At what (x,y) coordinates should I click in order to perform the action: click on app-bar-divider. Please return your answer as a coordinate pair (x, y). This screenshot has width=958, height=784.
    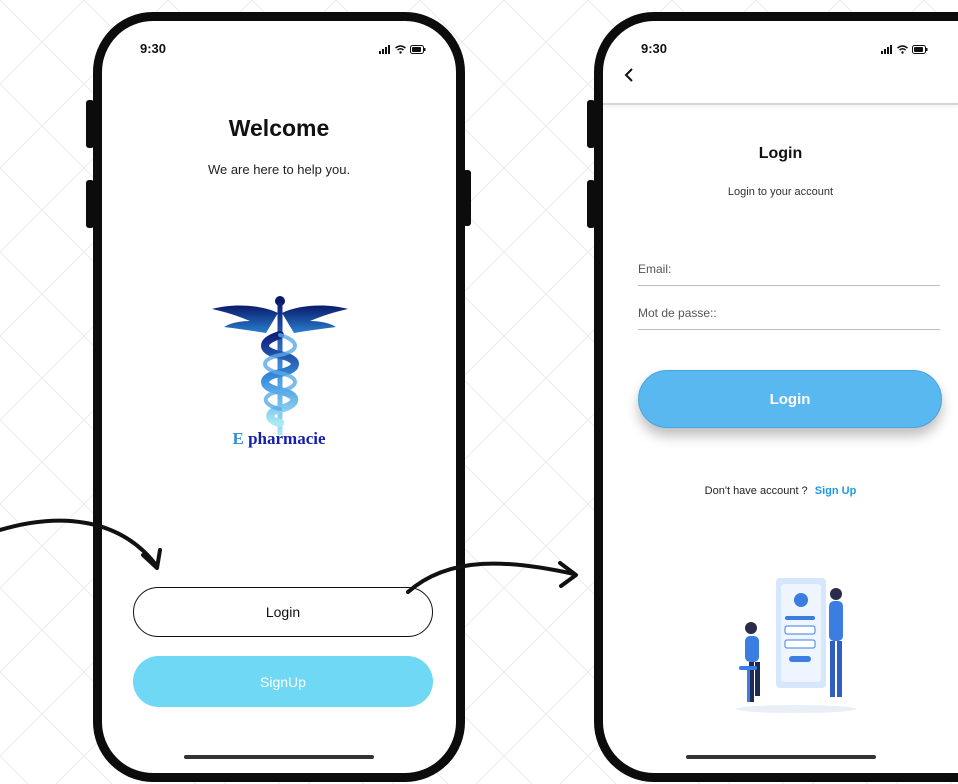
    Looking at the image, I should click on (780, 104).